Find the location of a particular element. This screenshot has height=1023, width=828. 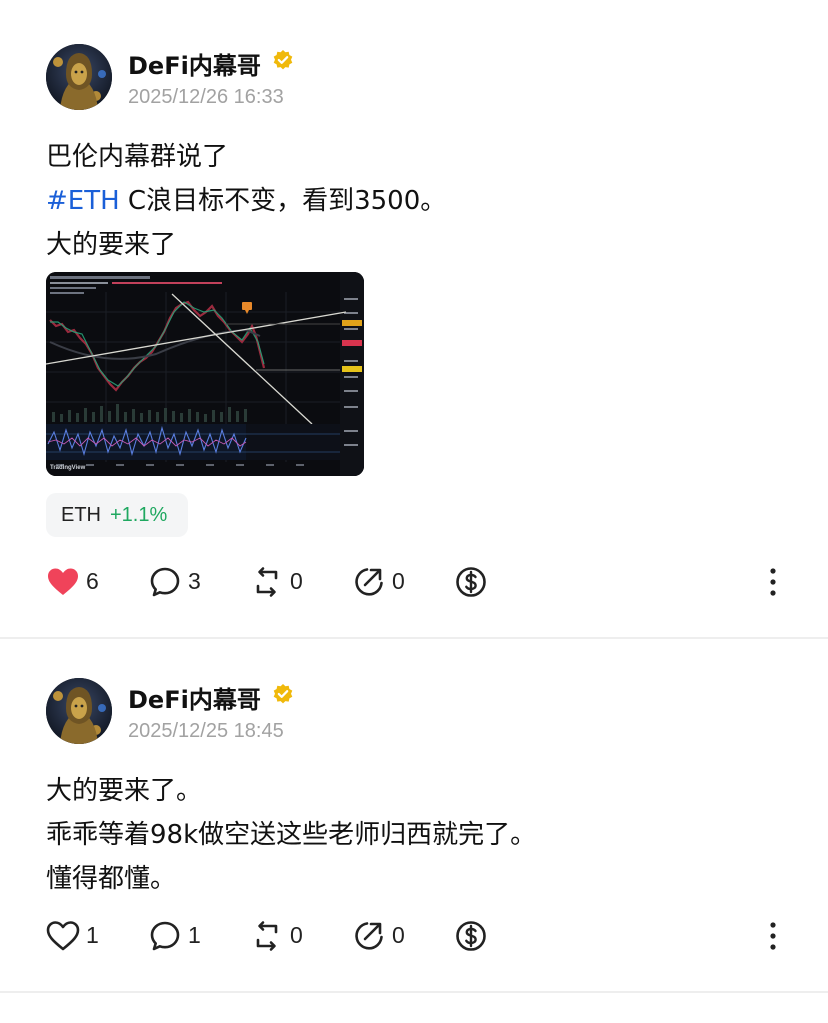

ticker-change: +1.1% is located at coordinates (139, 515).